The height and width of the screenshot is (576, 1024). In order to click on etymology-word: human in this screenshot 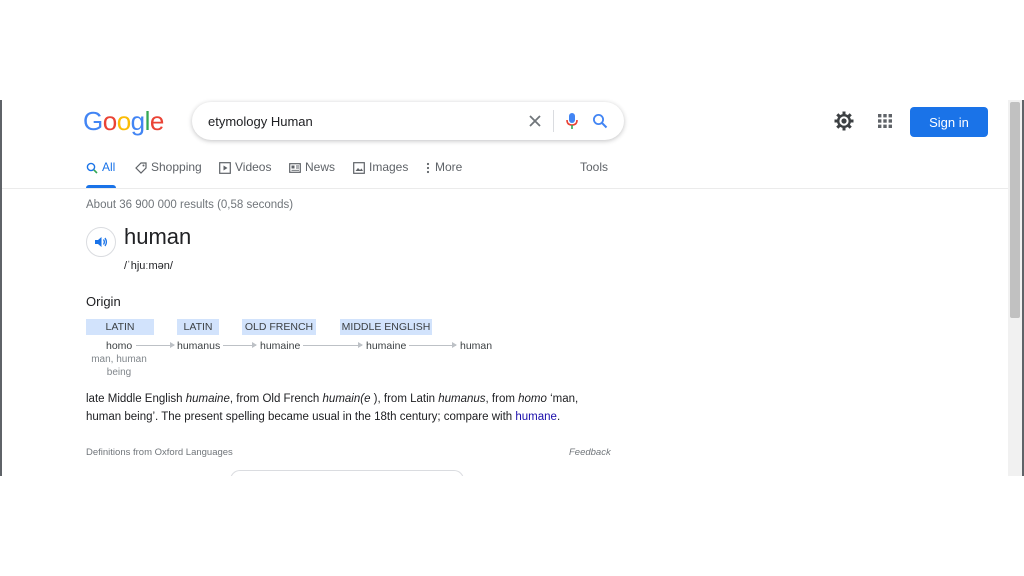, I will do `click(476, 346)`.